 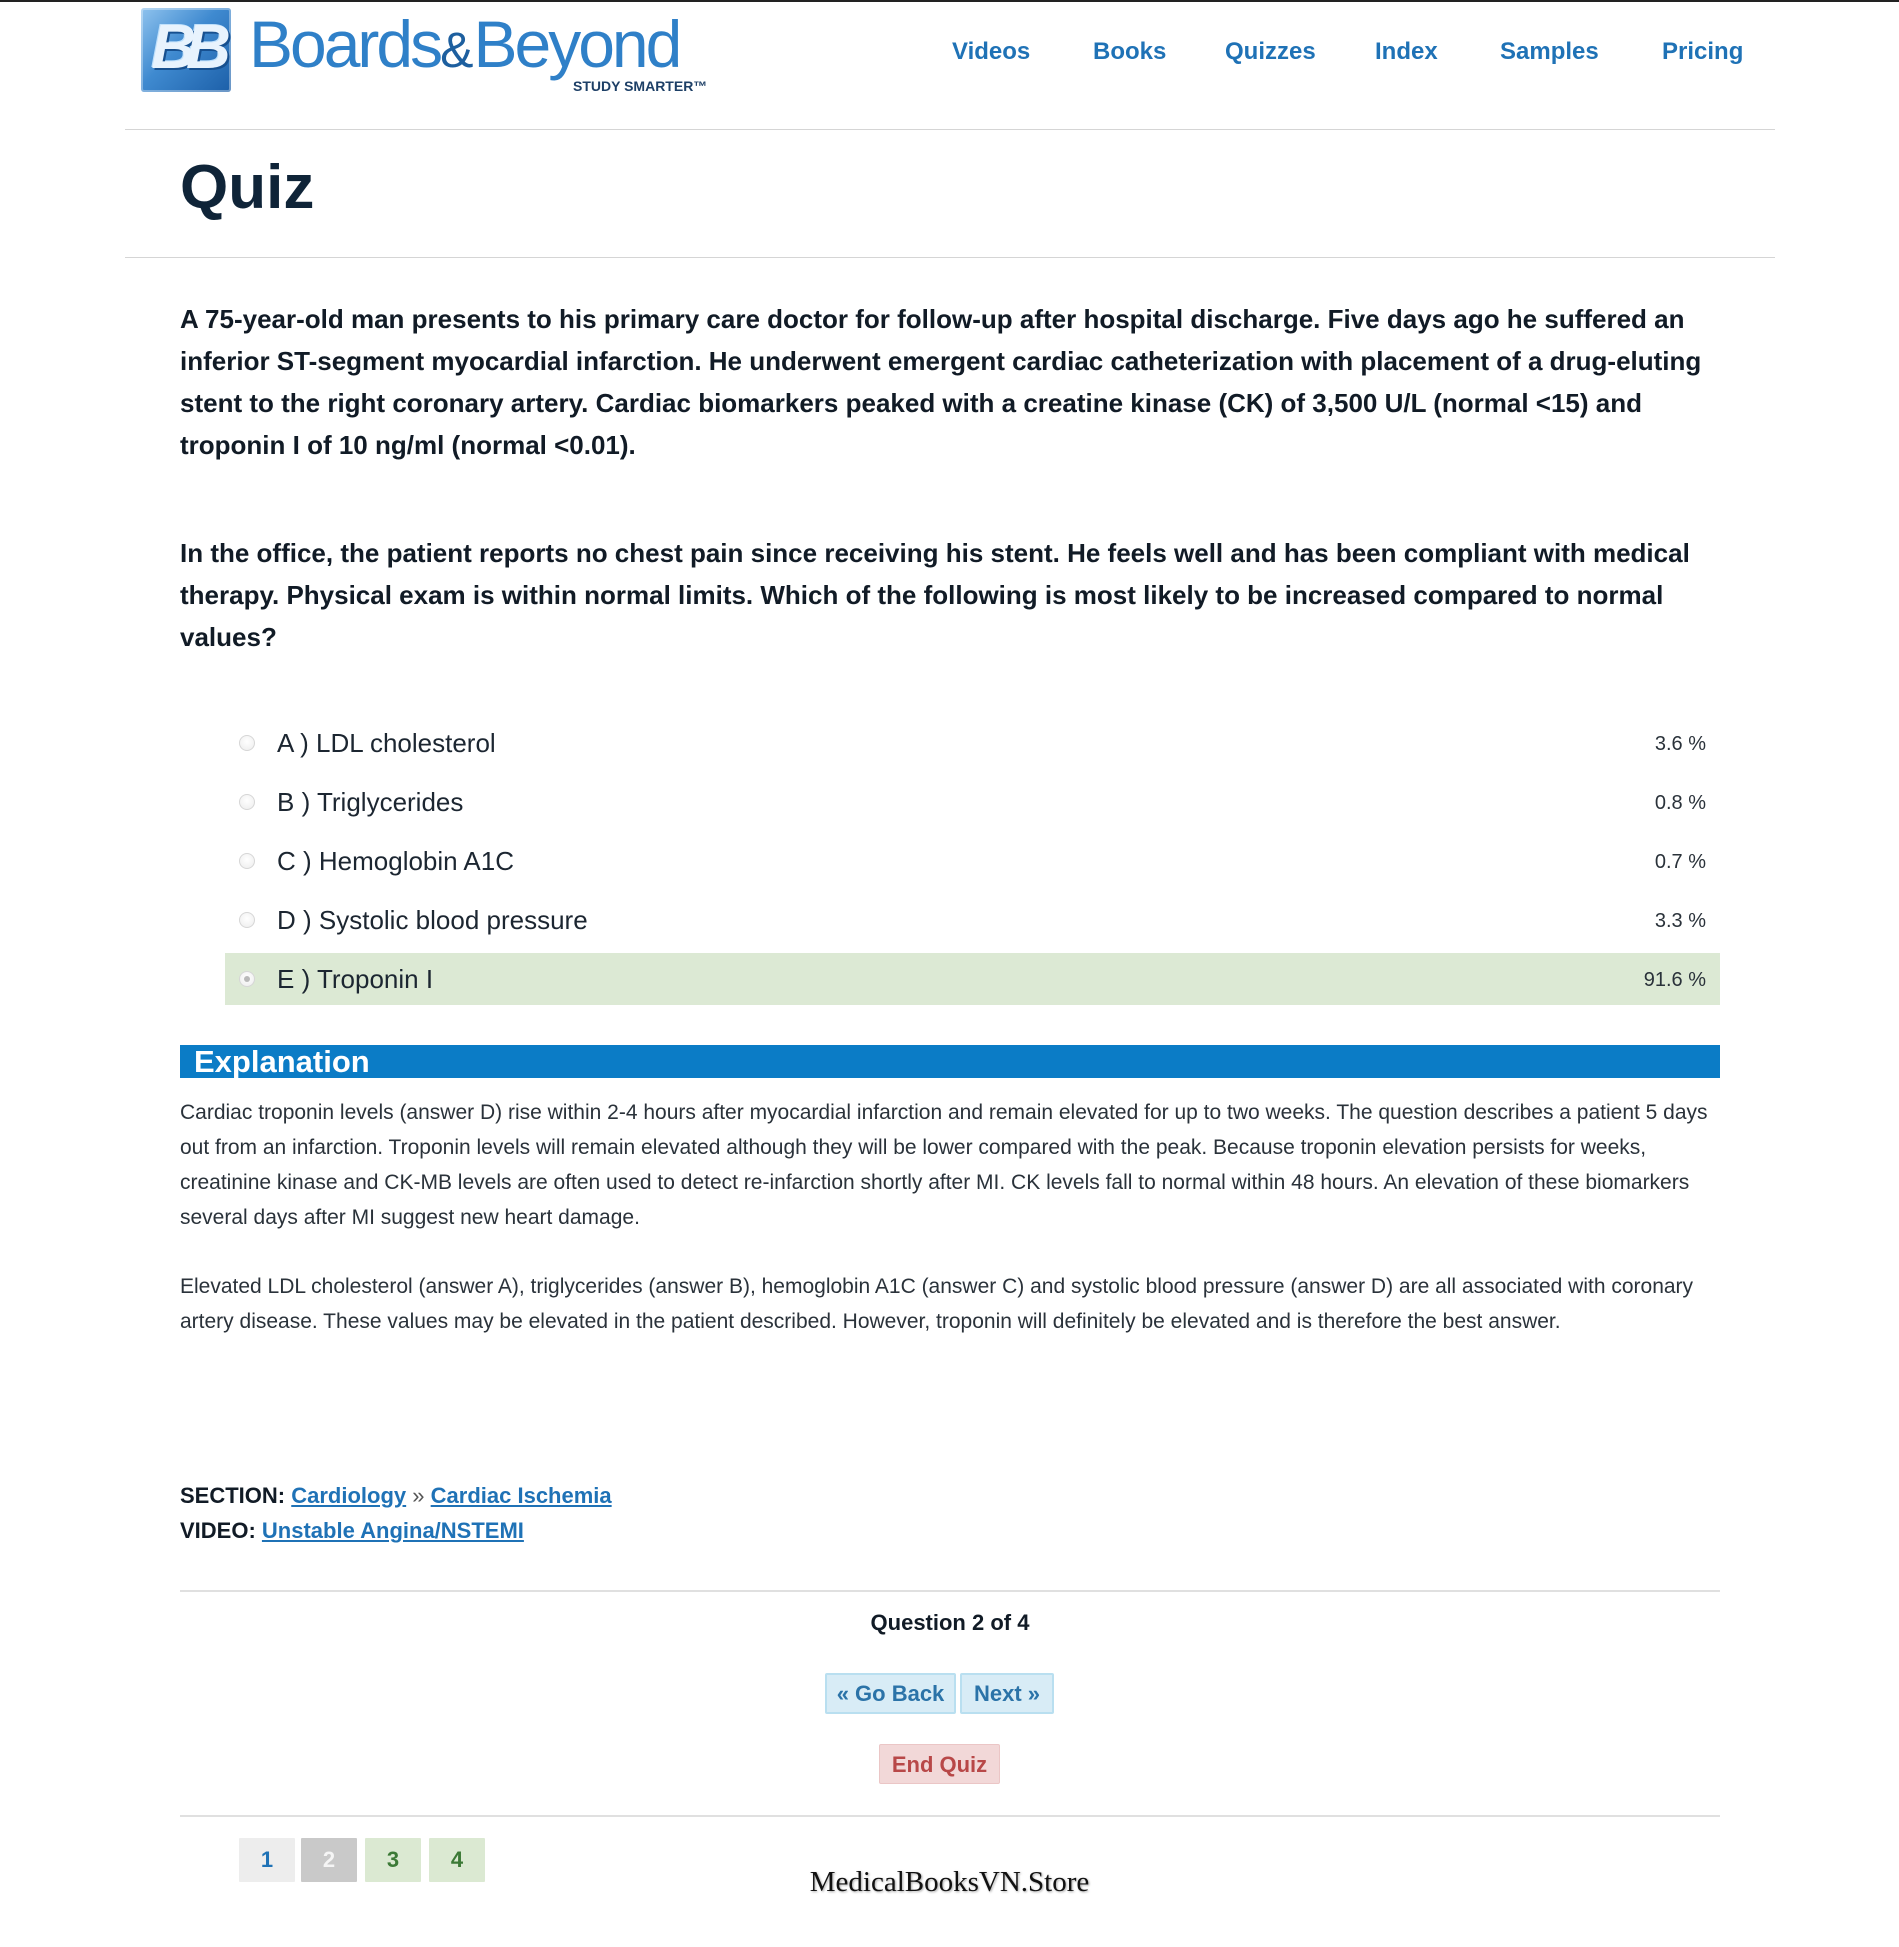 I want to click on answer-percent: 91.6 %, so click(x=1674, y=980).